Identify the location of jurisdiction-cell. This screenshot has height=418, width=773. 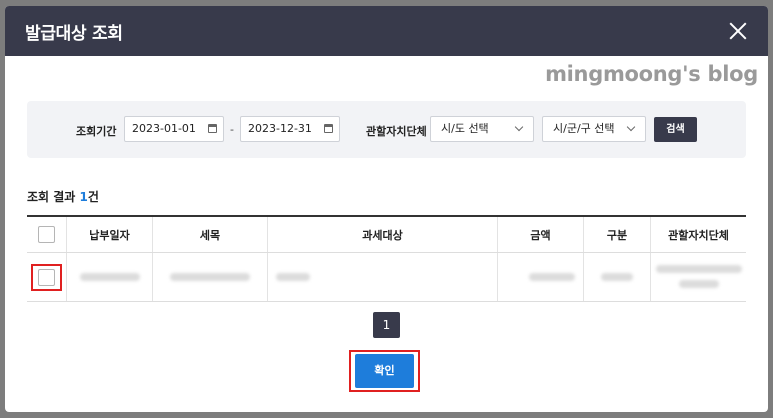
(698, 277).